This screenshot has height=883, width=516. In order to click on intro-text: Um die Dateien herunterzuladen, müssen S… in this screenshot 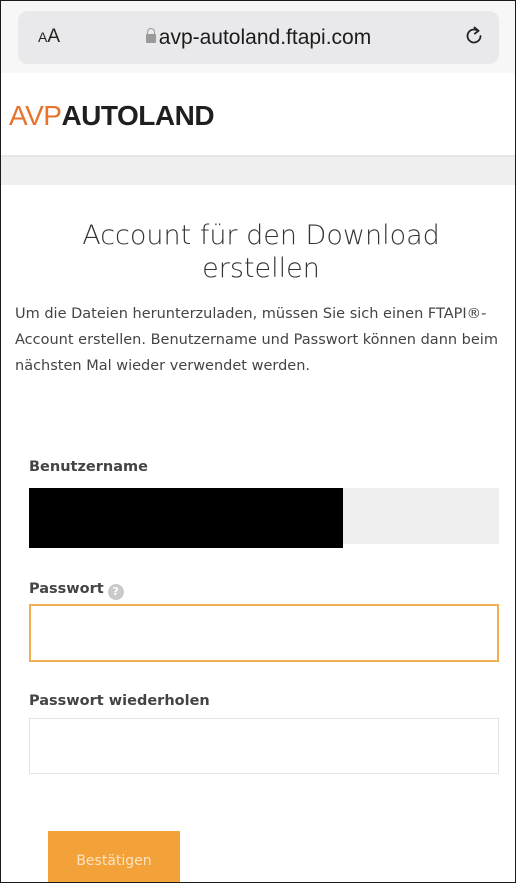, I will do `click(256, 340)`.